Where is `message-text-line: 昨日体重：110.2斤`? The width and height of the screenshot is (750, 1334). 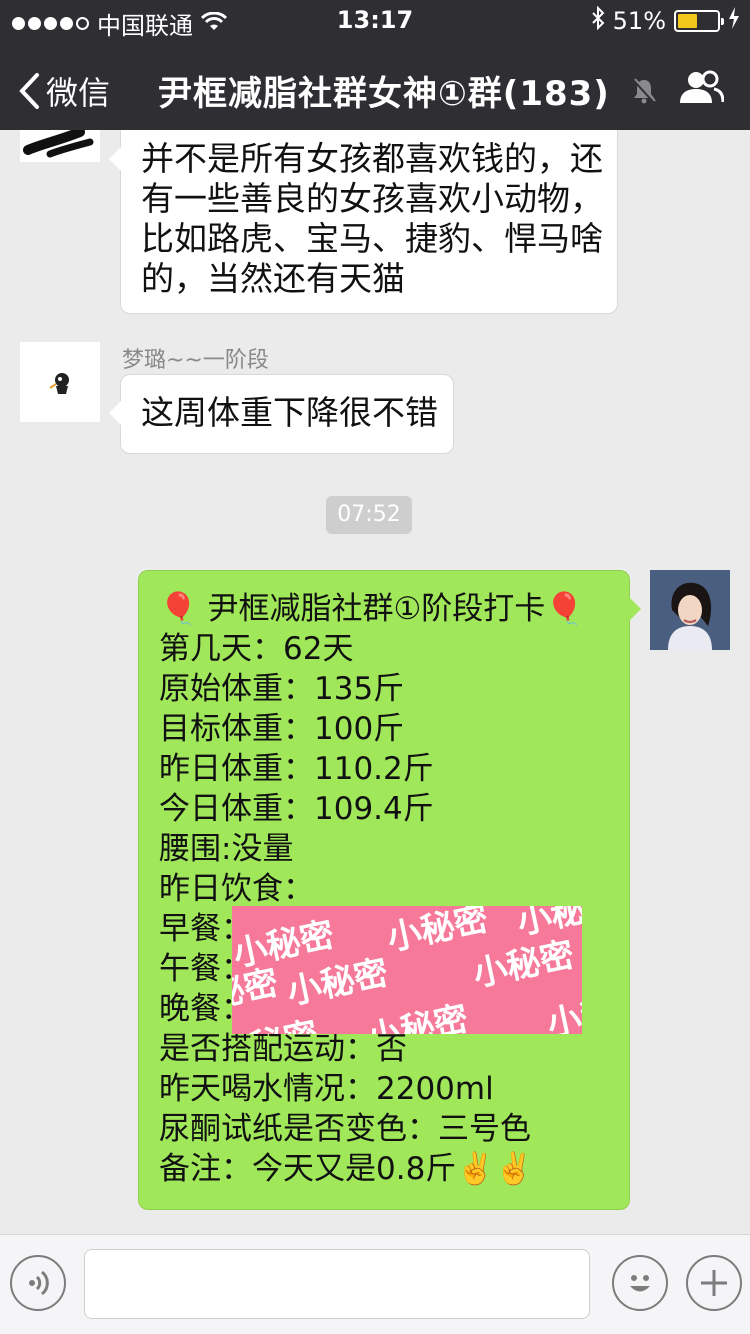 message-text-line: 昨日体重：110.2斤 is located at coordinates (296, 769).